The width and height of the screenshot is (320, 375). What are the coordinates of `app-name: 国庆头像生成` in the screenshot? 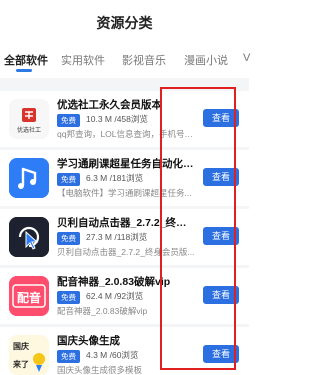 It's located at (88, 341).